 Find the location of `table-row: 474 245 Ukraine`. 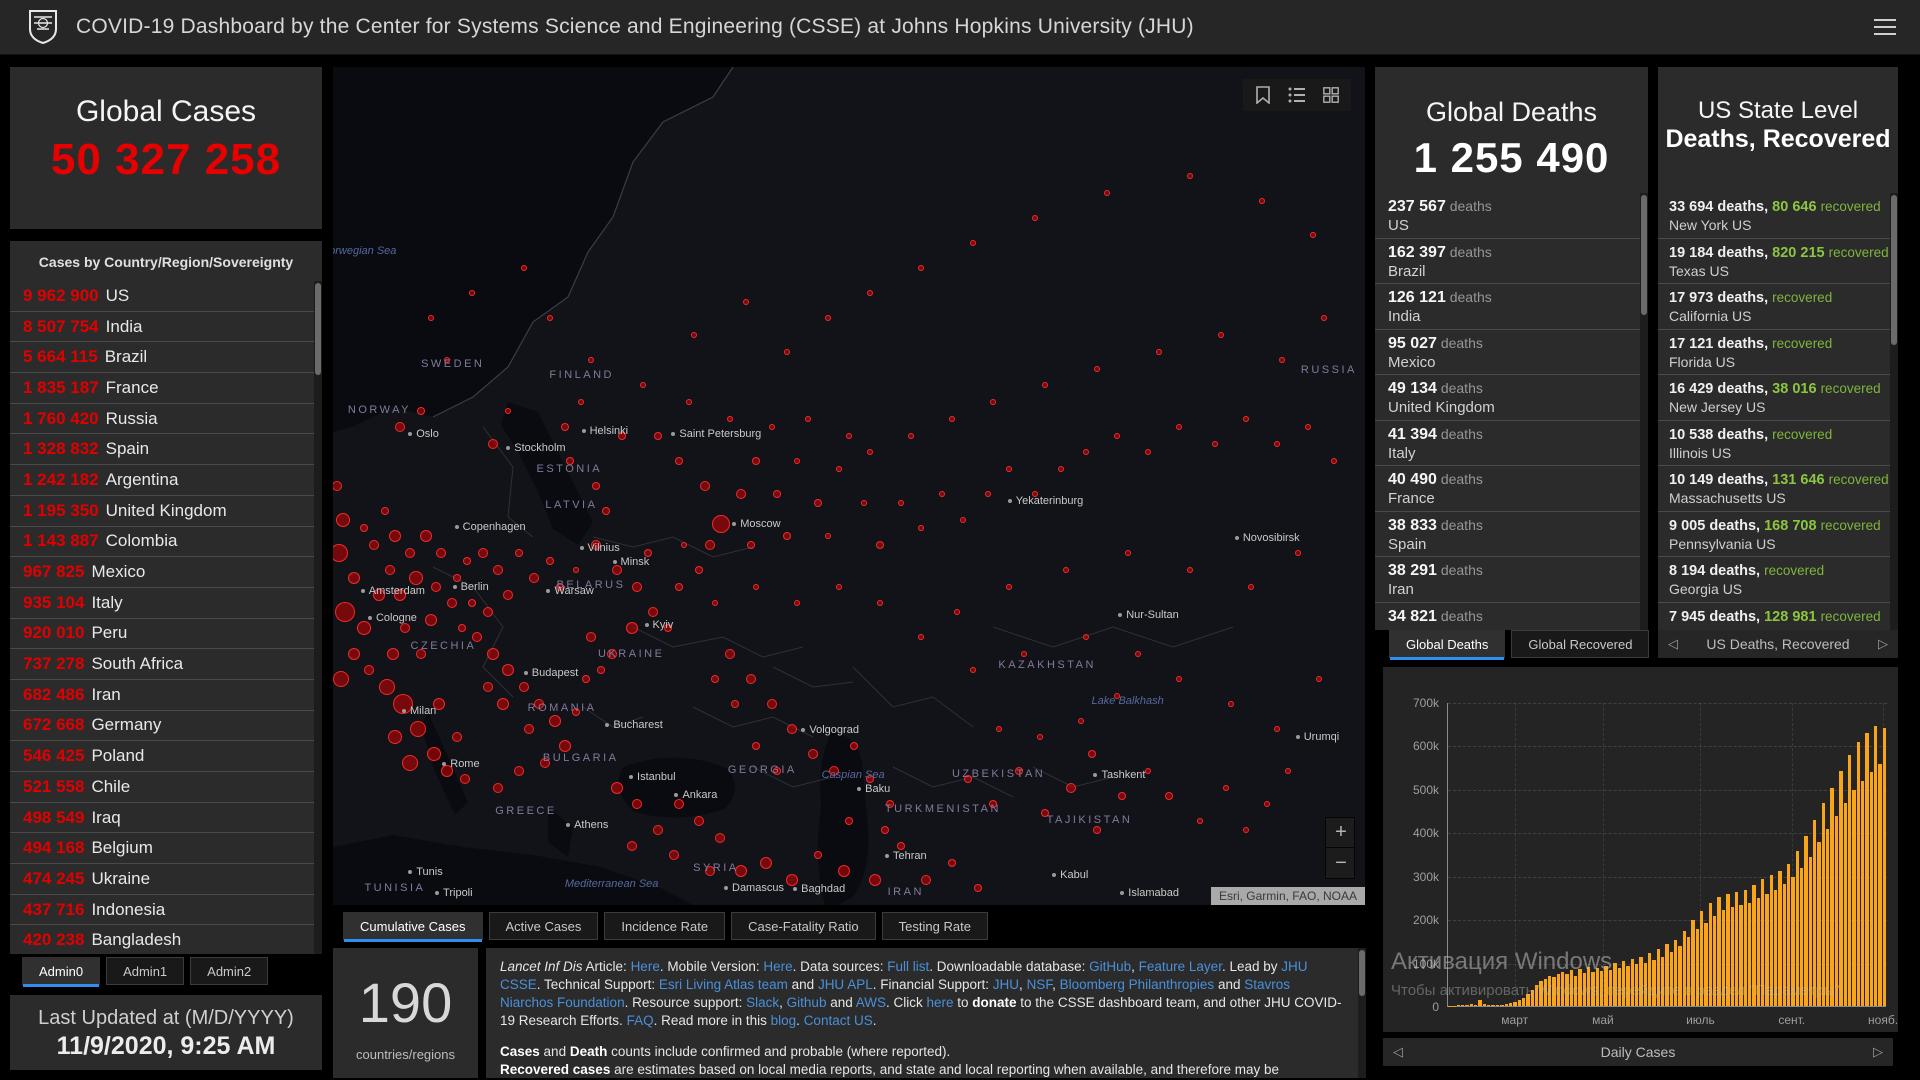

table-row: 474 245 Ukraine is located at coordinates (166, 879).